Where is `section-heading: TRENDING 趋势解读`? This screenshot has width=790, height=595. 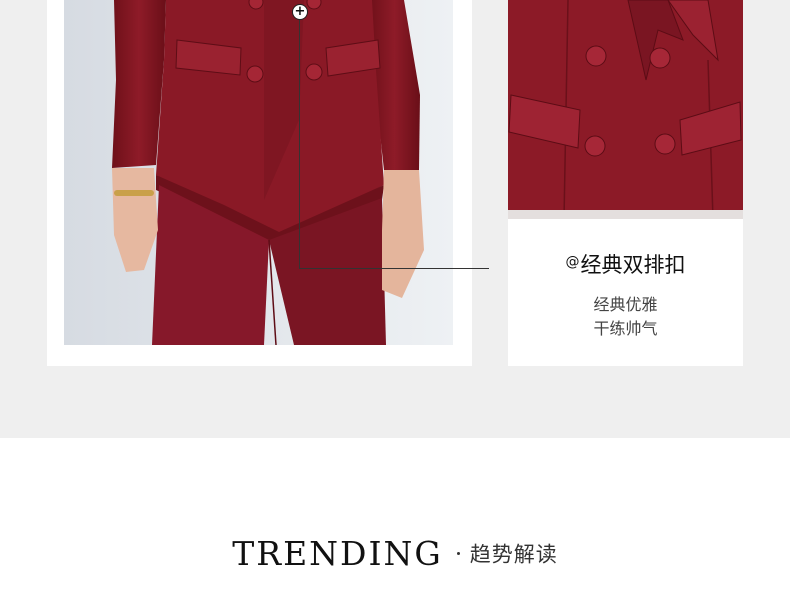 section-heading: TRENDING 趋势解读 is located at coordinates (395, 553).